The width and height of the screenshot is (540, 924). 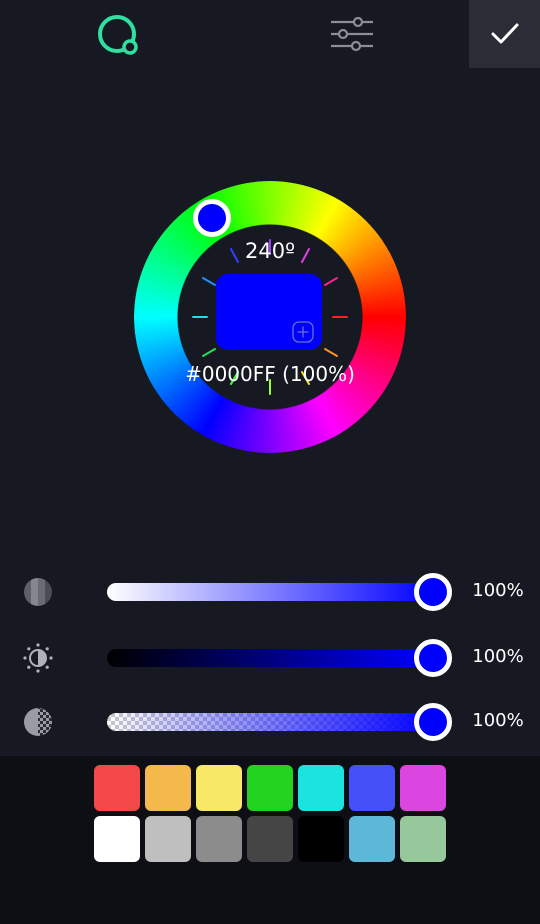 I want to click on tab-sliders, so click(x=352, y=36).